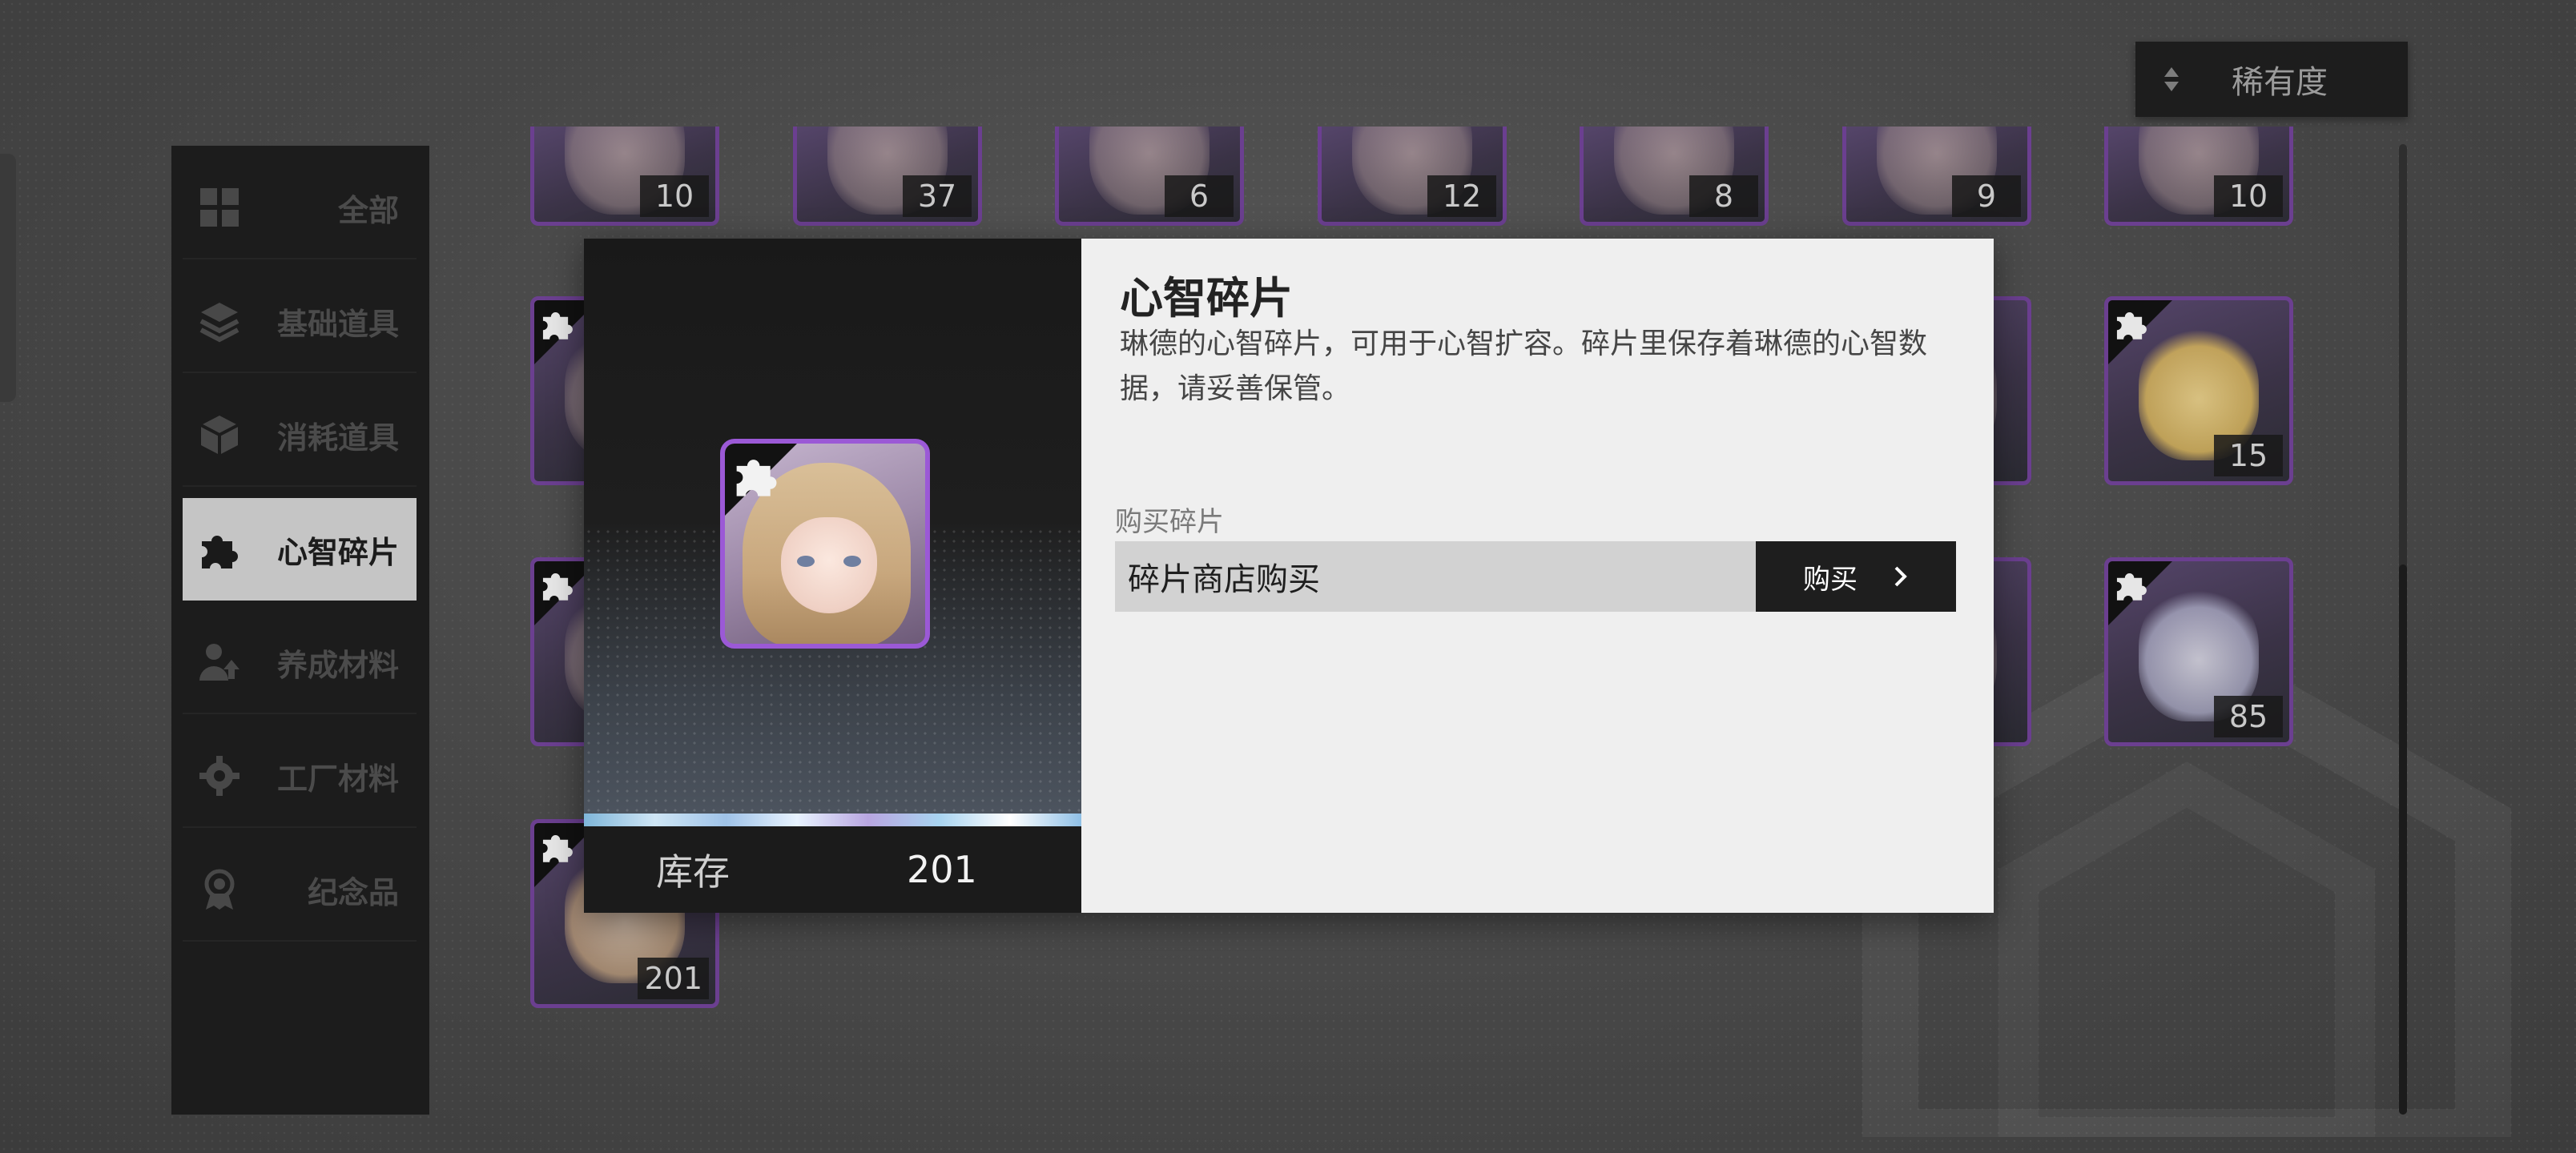 The image size is (2576, 1153). I want to click on sidebar-item-factory-materials: 工厂材料, so click(300, 777).